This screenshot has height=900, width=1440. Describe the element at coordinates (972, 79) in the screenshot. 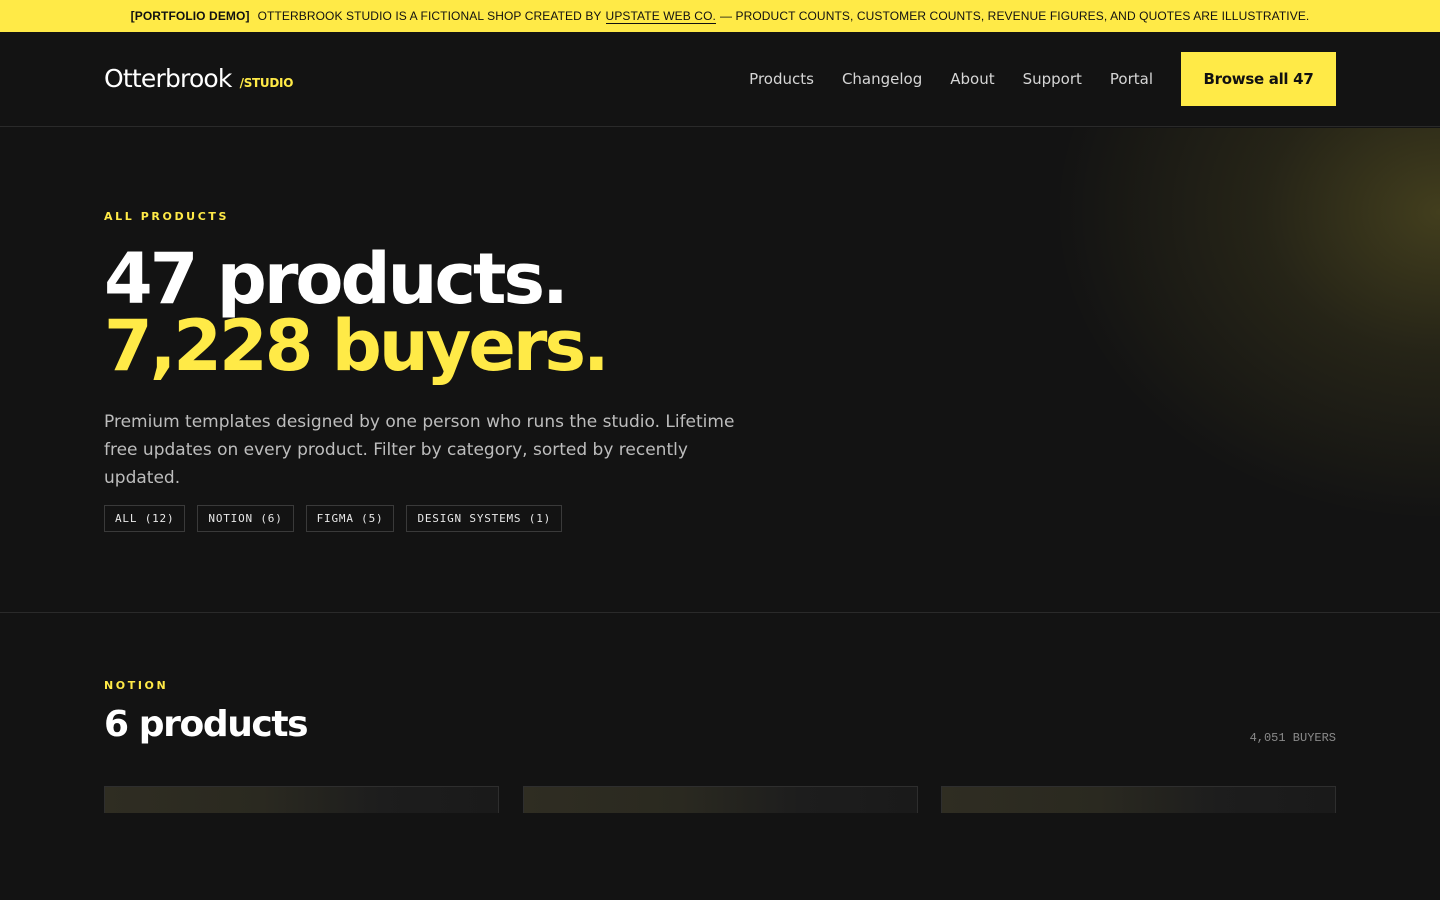

I see `nav-about: About` at that location.